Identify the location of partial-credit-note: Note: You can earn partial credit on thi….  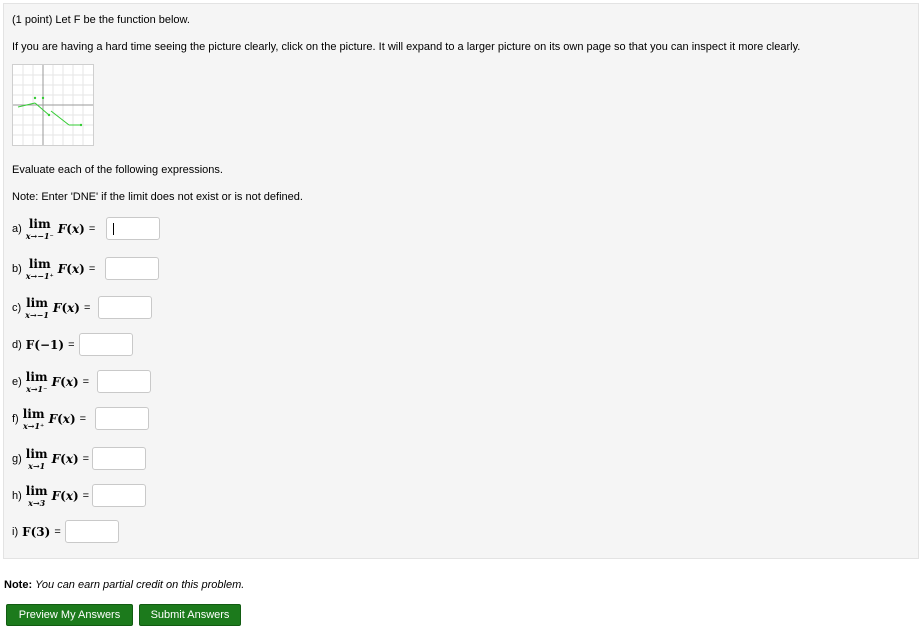
(124, 585).